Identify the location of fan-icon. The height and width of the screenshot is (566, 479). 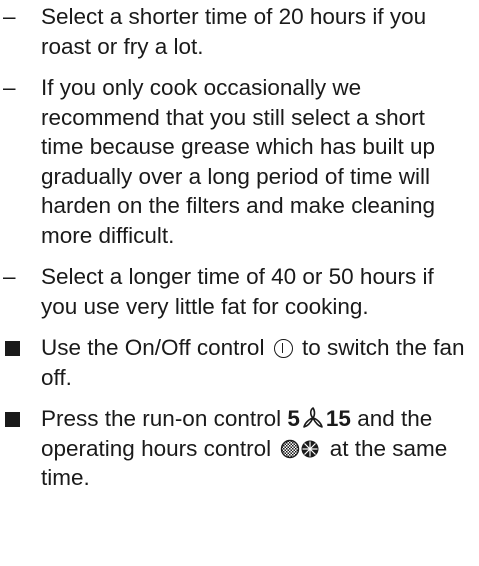
(313, 417).